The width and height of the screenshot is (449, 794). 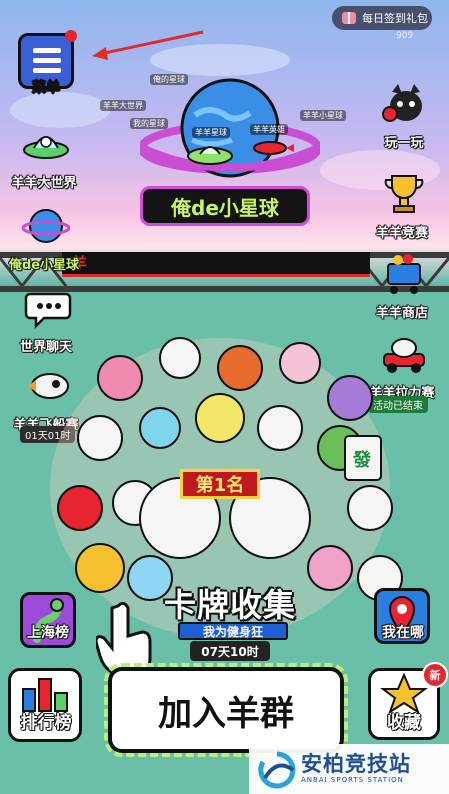 I want to click on planet-label: 羊羊小星球, so click(x=323, y=115).